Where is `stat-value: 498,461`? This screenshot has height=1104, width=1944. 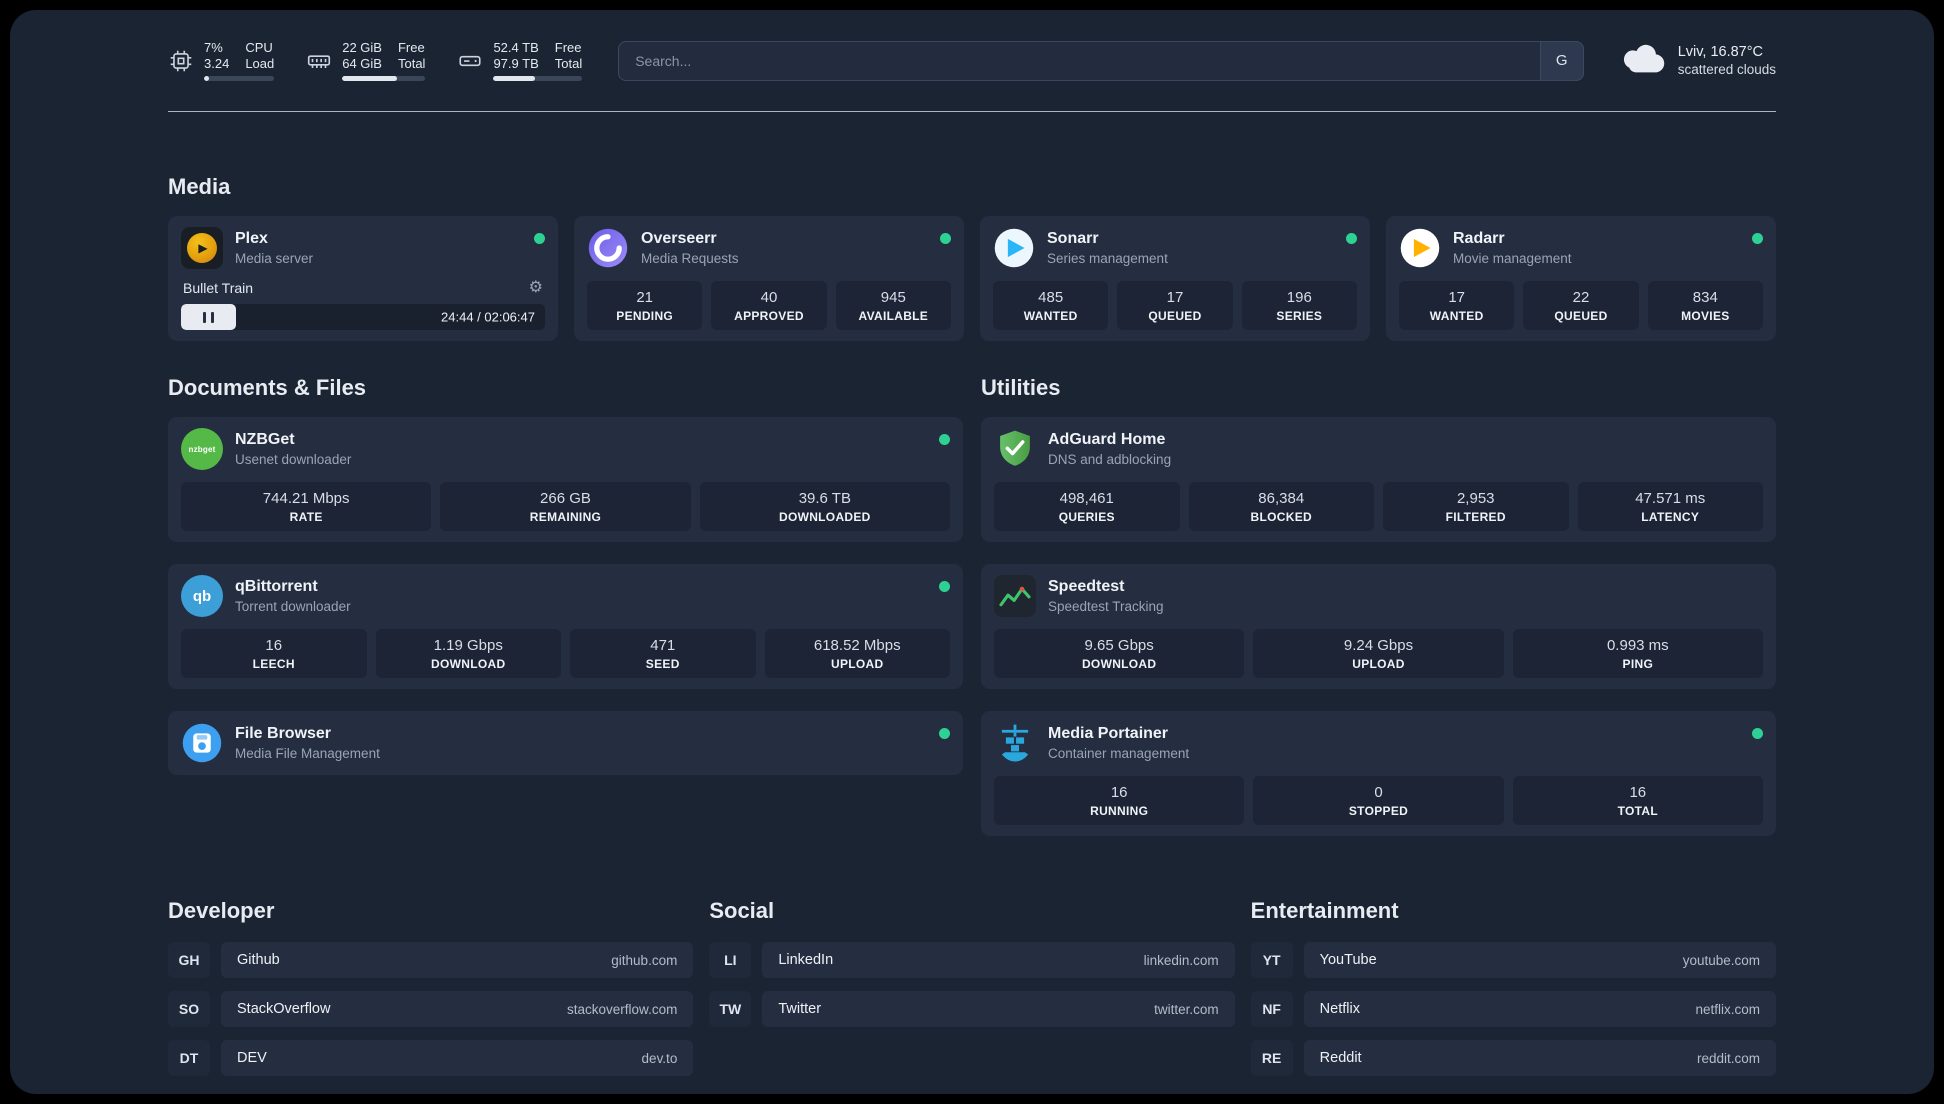 stat-value: 498,461 is located at coordinates (1086, 498).